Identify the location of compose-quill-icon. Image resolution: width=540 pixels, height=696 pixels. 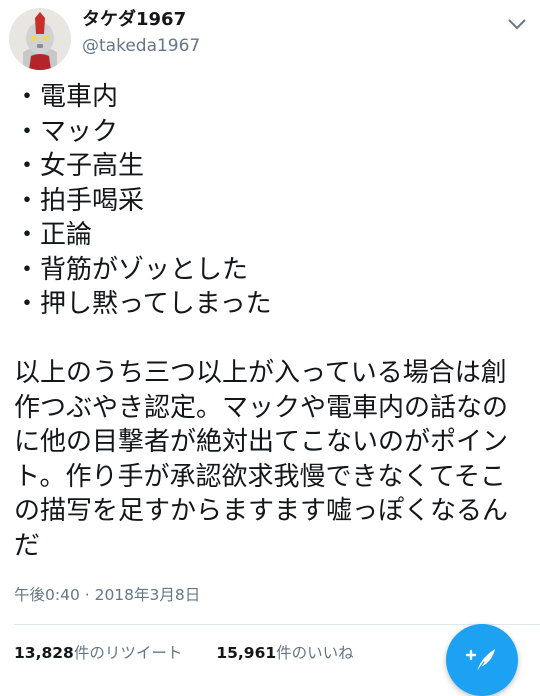
(480, 661).